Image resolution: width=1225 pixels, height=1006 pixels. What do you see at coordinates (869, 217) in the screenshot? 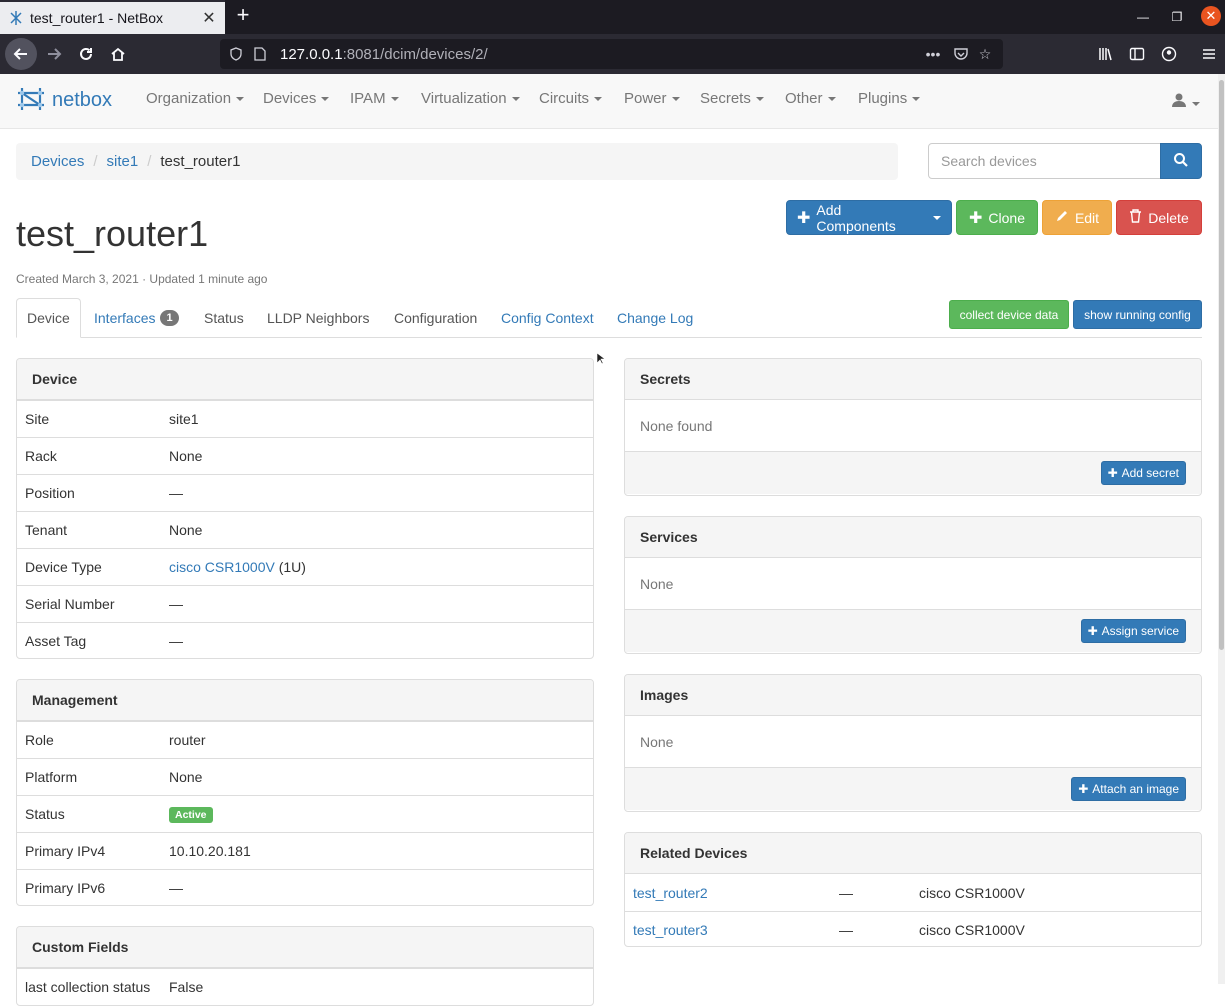
I see `add-components-button: ✚ Add Components` at bounding box center [869, 217].